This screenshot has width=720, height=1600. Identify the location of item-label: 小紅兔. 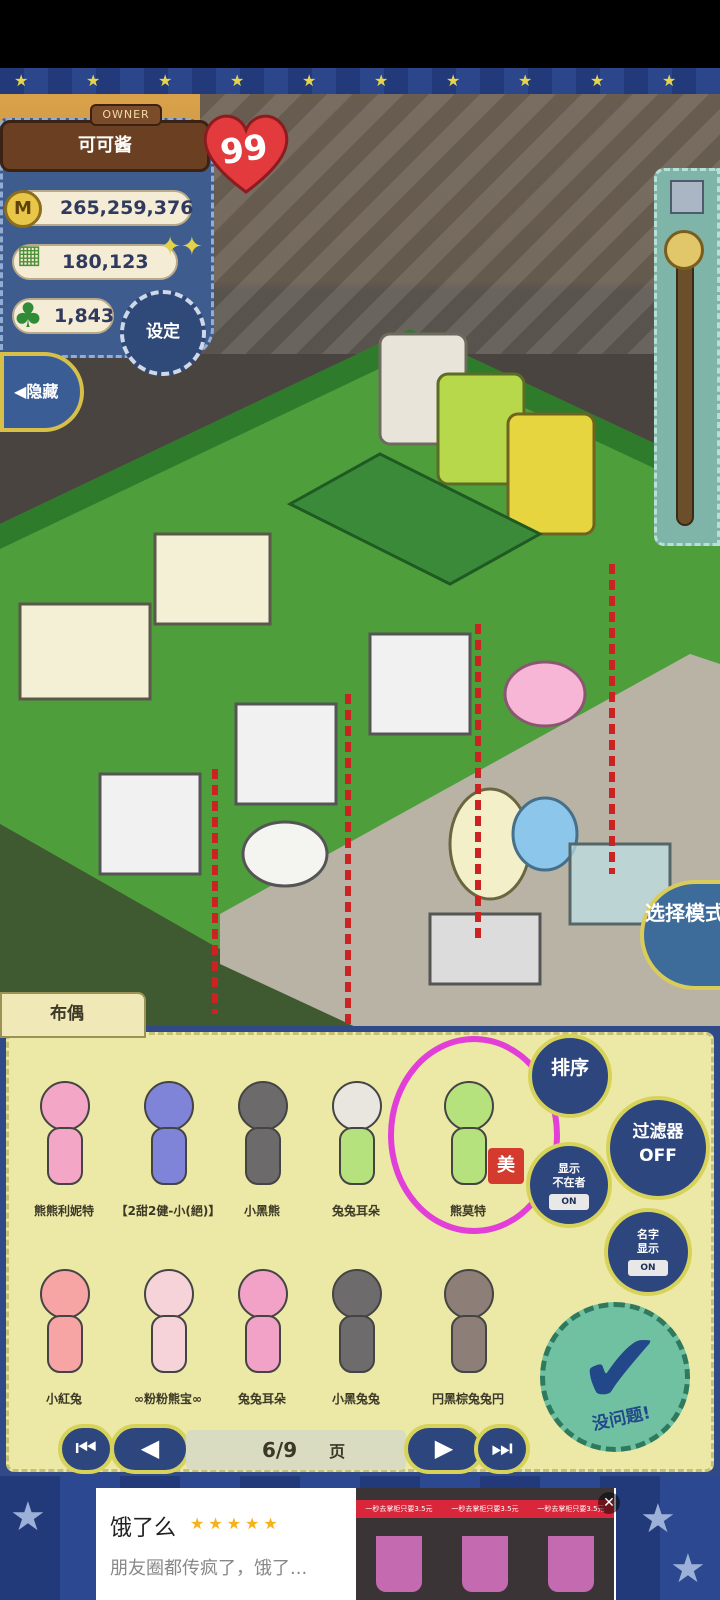
(63, 1399).